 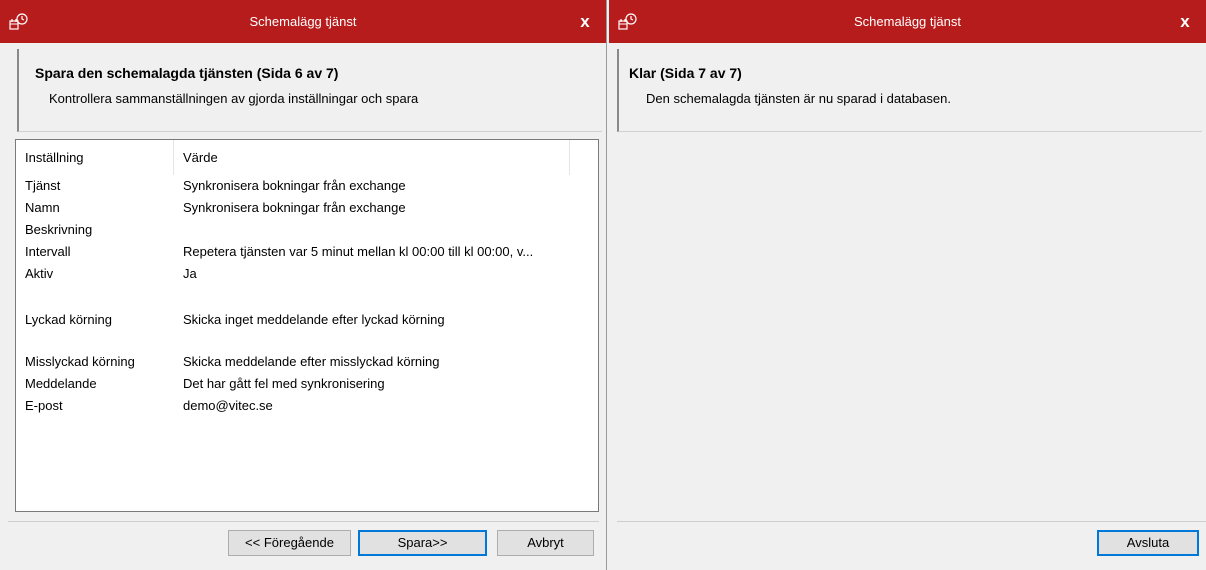 I want to click on row-value: Ja, so click(x=190, y=273).